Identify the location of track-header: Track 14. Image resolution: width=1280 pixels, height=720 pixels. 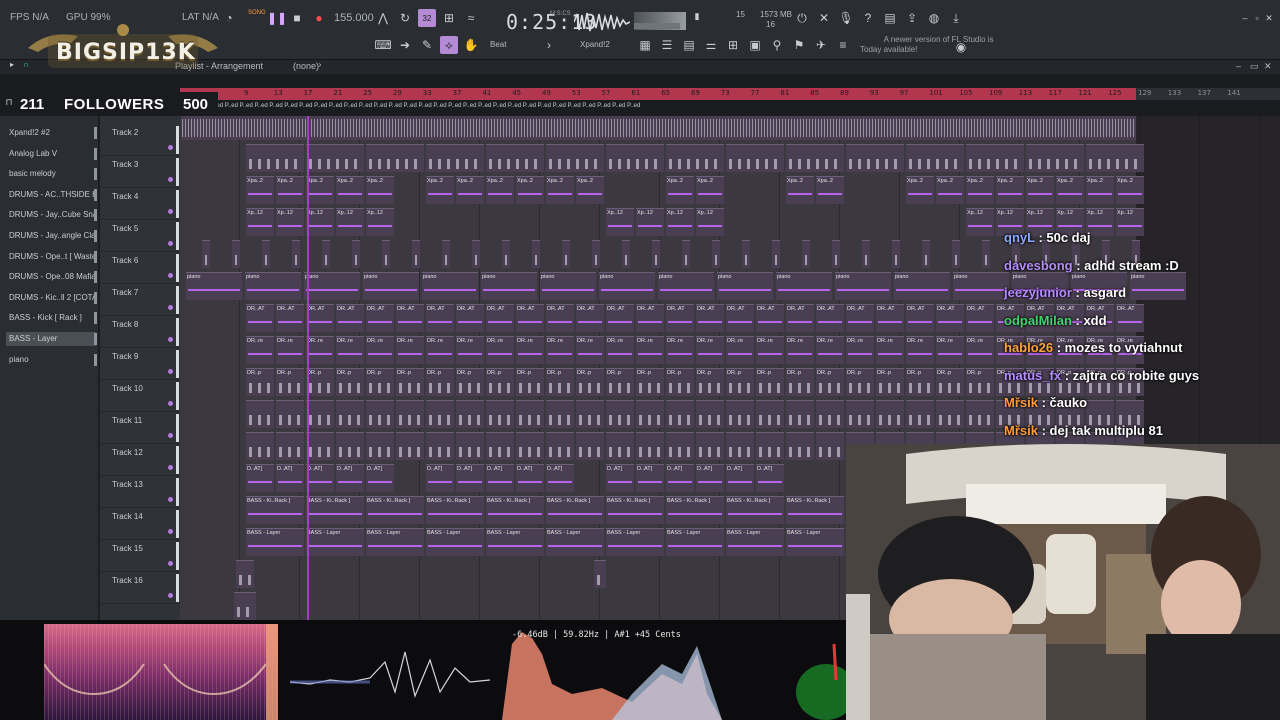
(140, 524).